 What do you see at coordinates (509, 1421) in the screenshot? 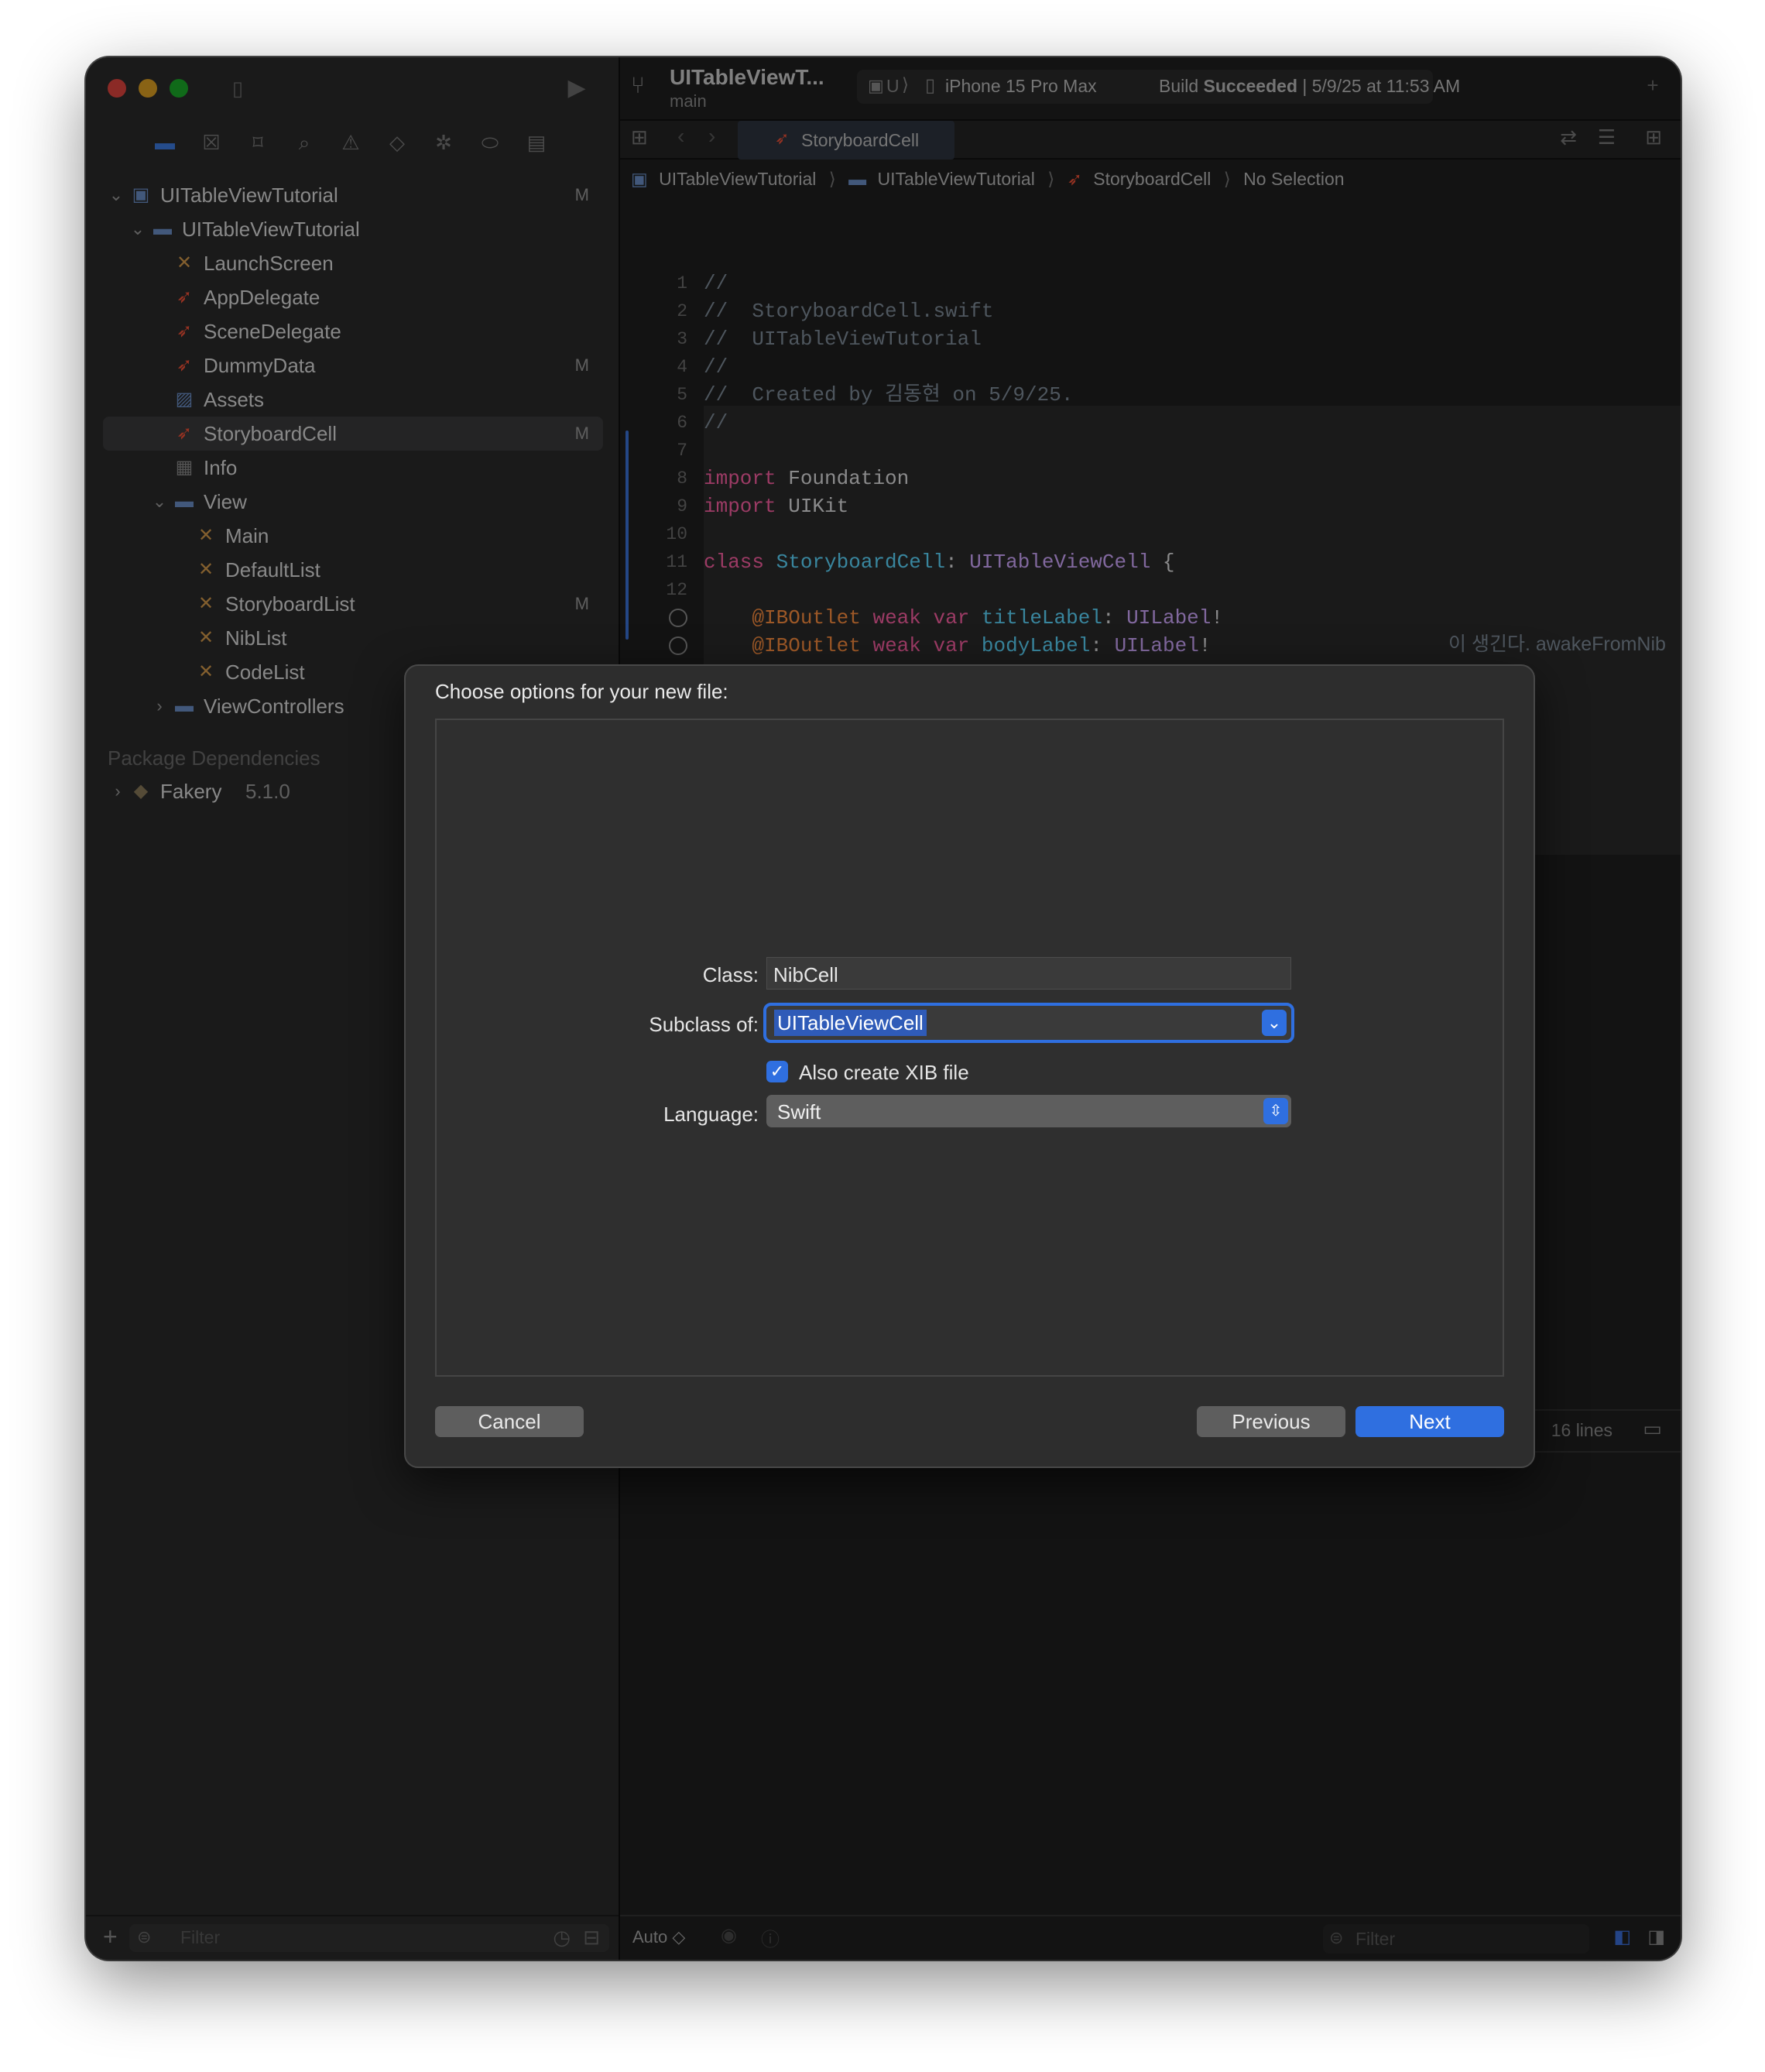
I see `cancel-button: Cancel` at bounding box center [509, 1421].